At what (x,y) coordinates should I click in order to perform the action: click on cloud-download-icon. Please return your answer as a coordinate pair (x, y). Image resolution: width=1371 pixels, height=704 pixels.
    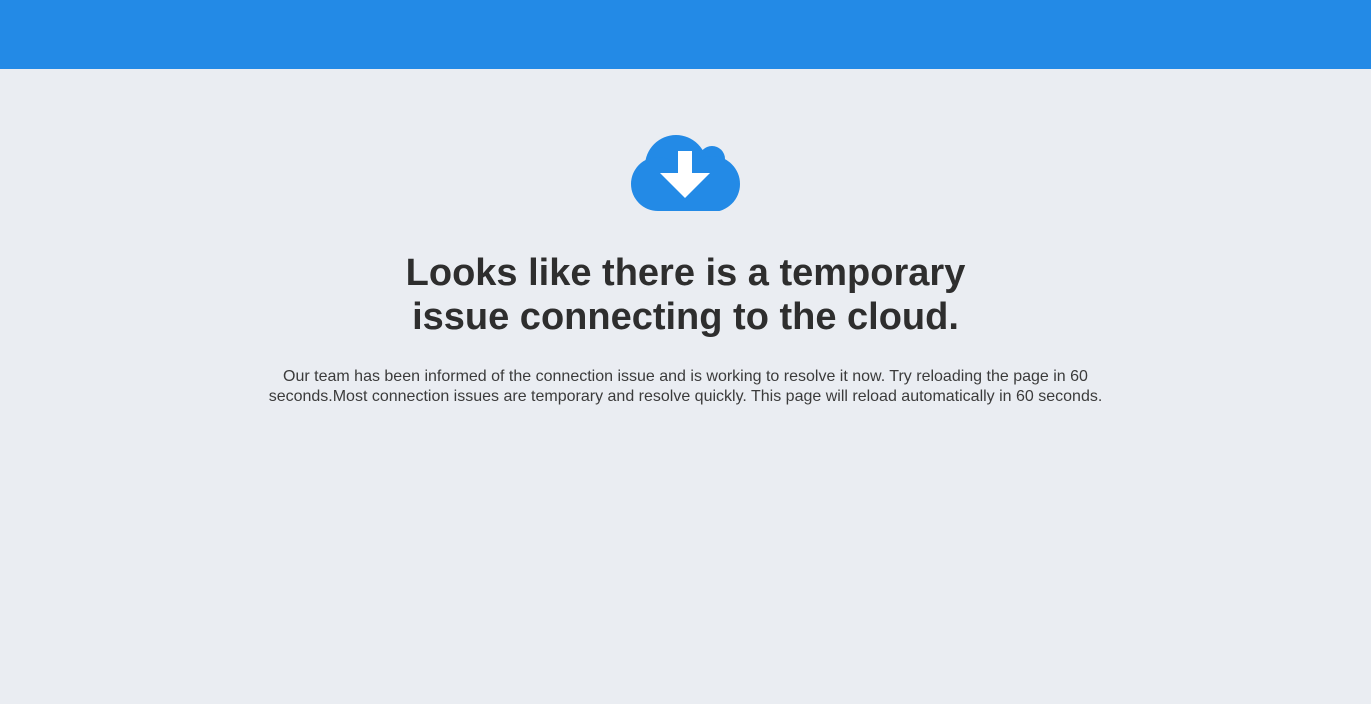
    Looking at the image, I should click on (686, 170).